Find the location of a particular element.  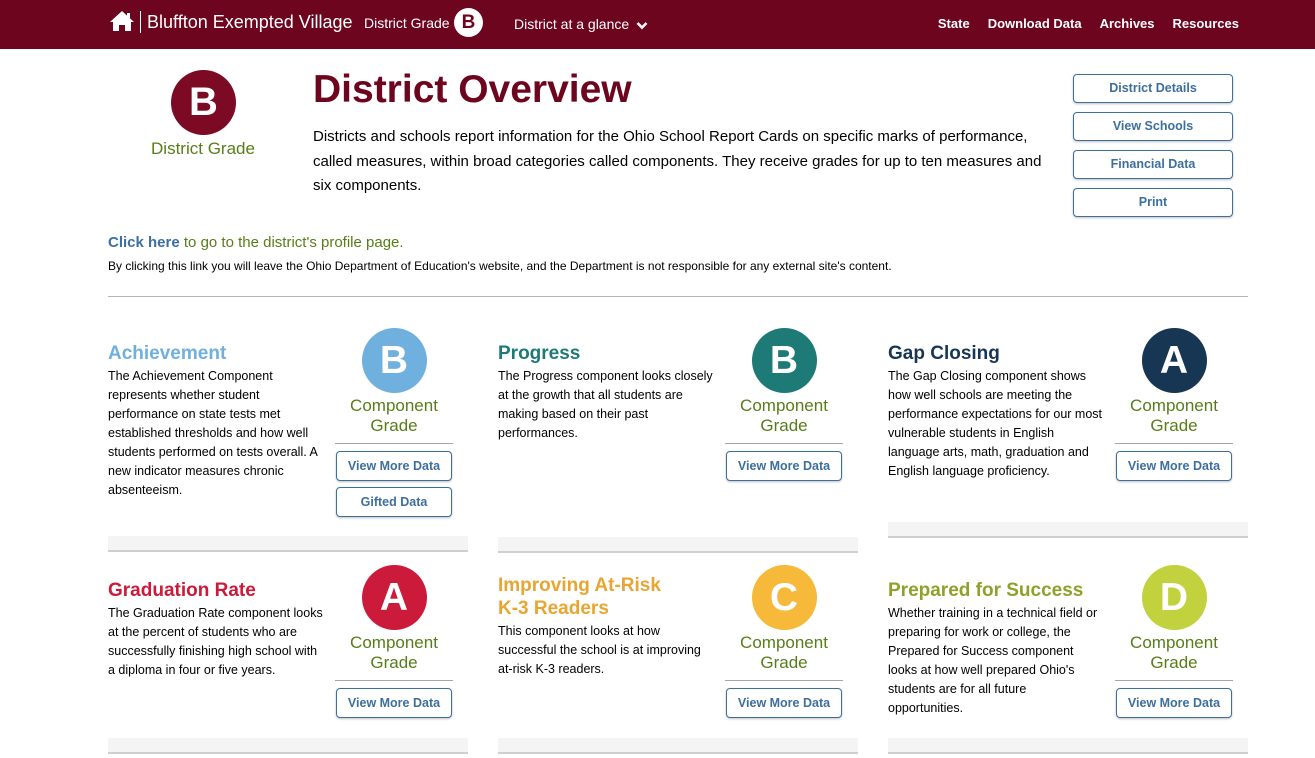

dropdown-label: District at a glance is located at coordinates (572, 24).